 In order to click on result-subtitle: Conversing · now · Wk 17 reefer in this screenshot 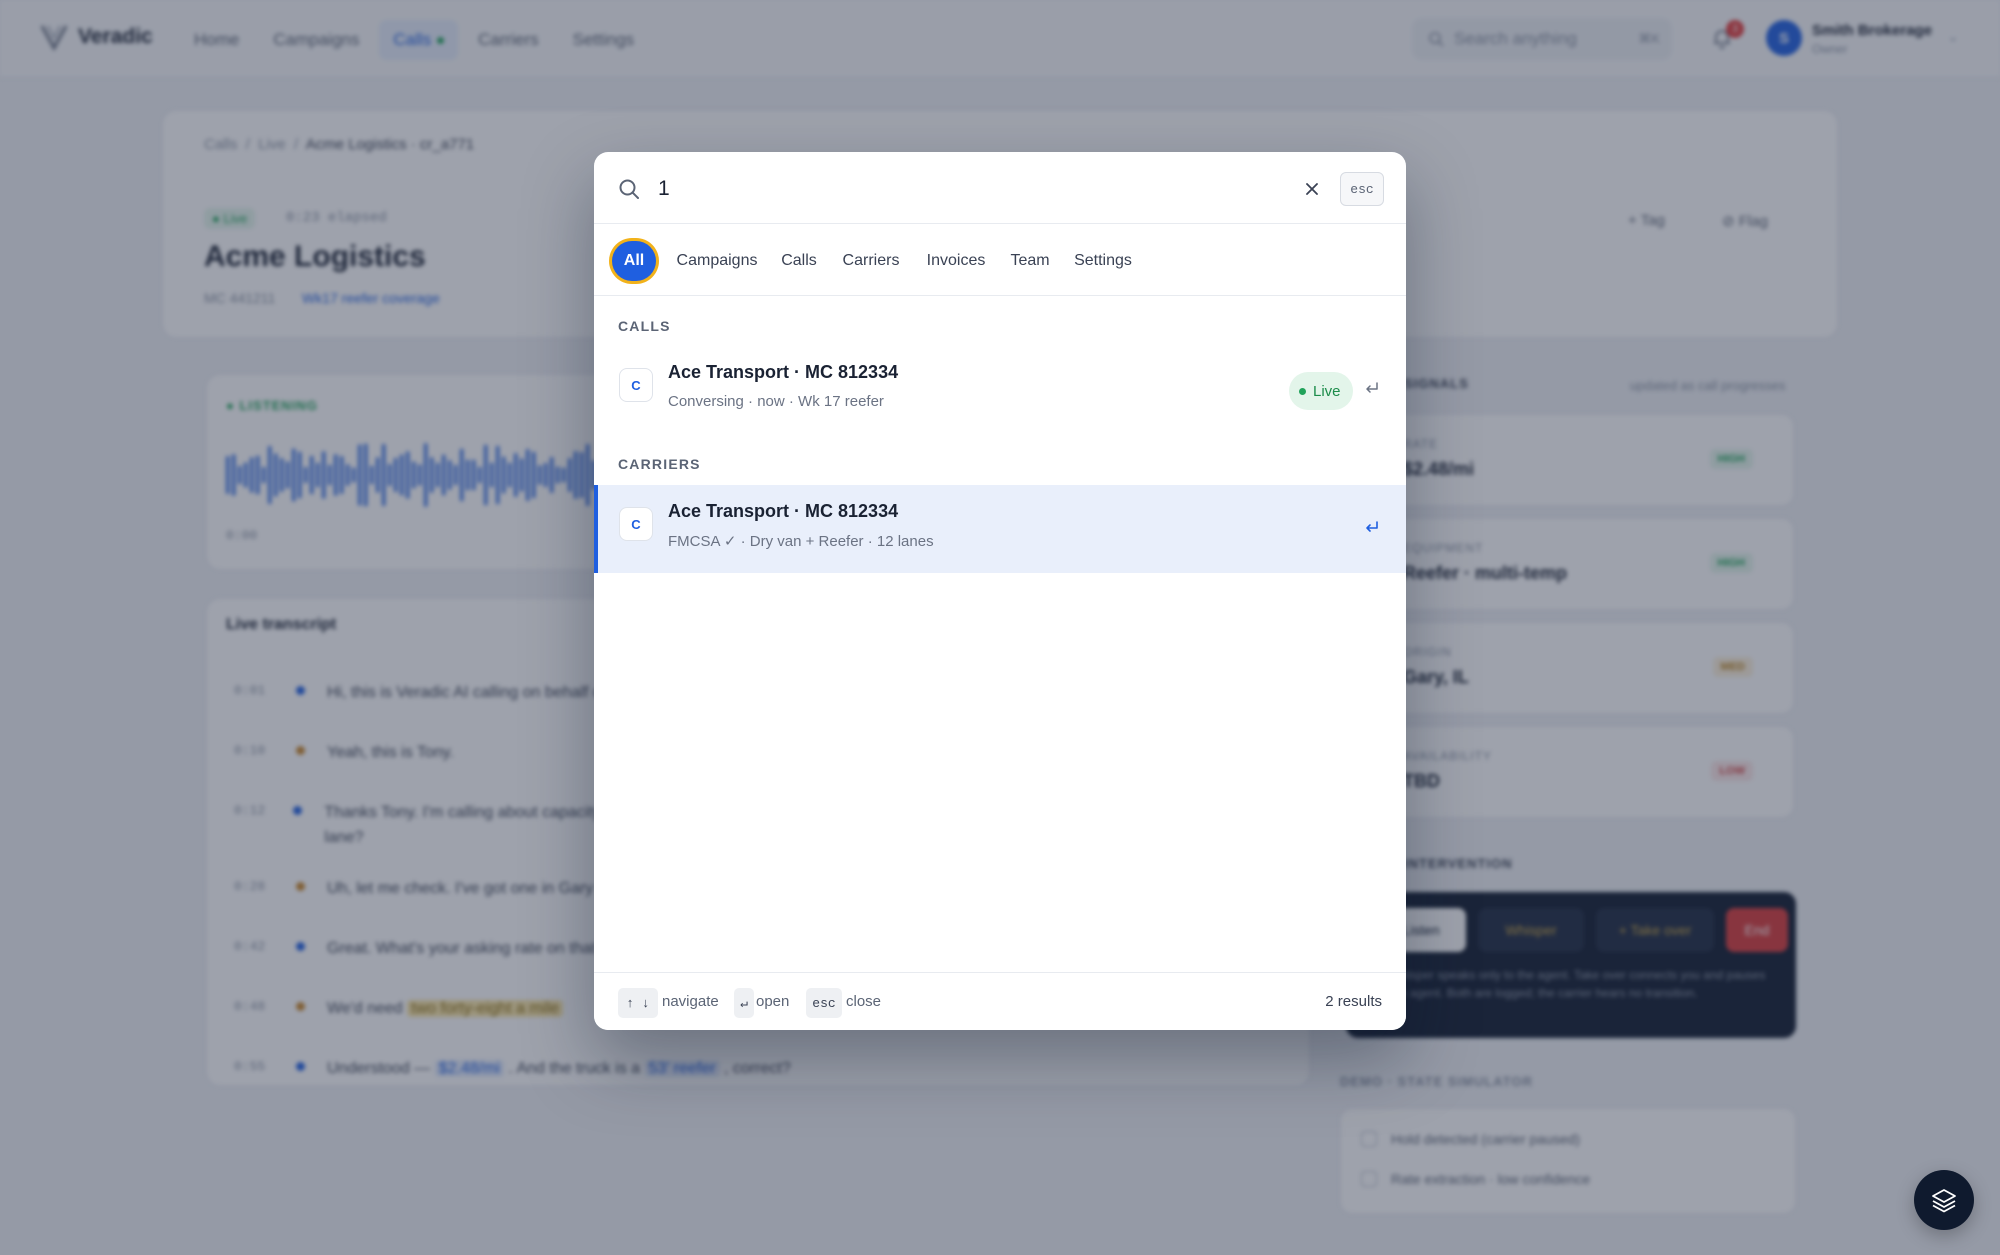, I will do `click(776, 401)`.